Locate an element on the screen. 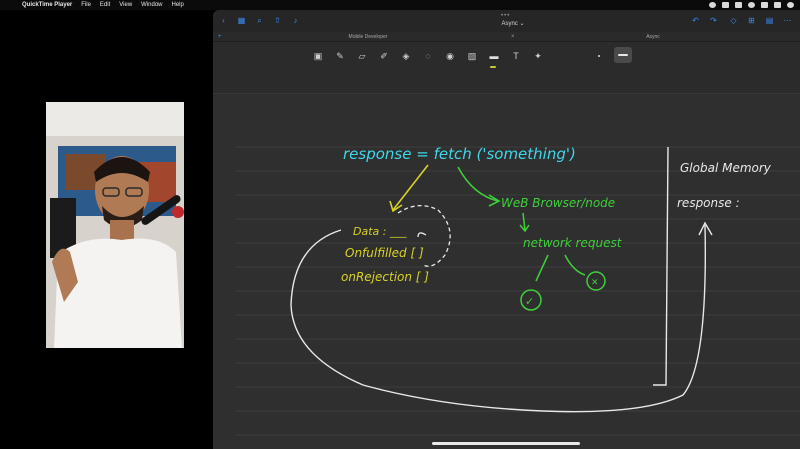 This screenshot has width=800, height=449. battery-icon is located at coordinates (738, 5).